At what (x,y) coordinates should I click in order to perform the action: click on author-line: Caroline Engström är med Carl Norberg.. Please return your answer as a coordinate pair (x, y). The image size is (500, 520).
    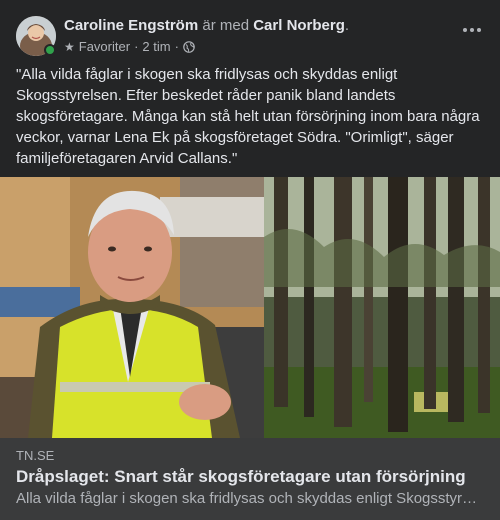
    Looking at the image, I should click on (206, 26).